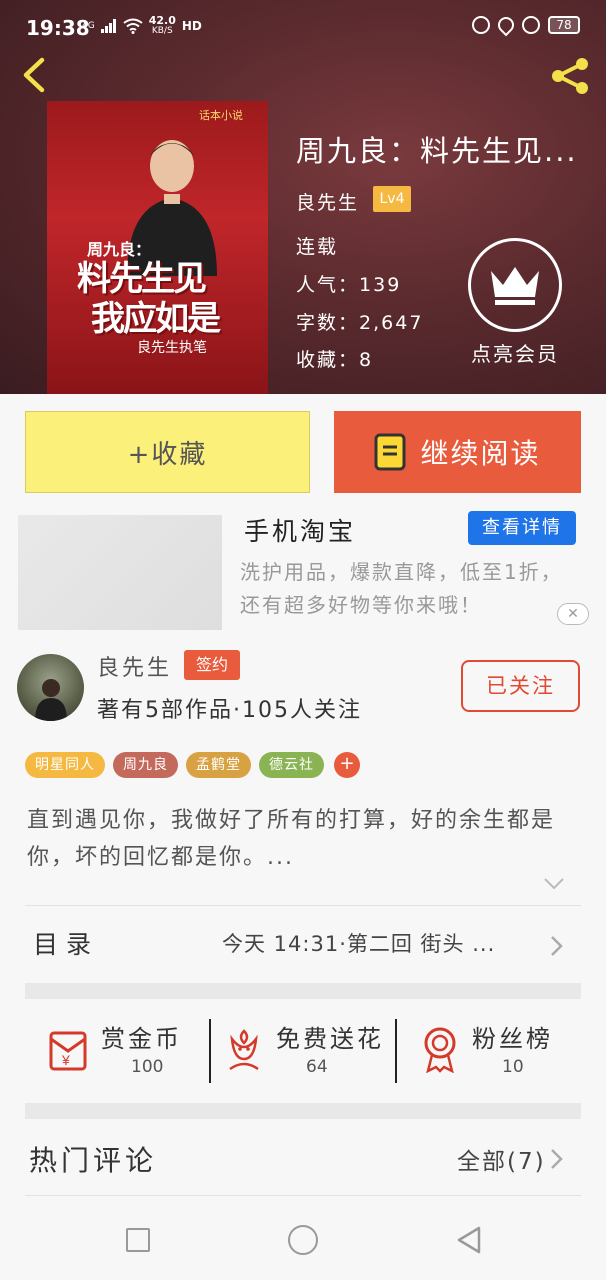 The height and width of the screenshot is (1280, 606). I want to click on reward-fans-rank: 粉丝榜 10, so click(498, 1050).